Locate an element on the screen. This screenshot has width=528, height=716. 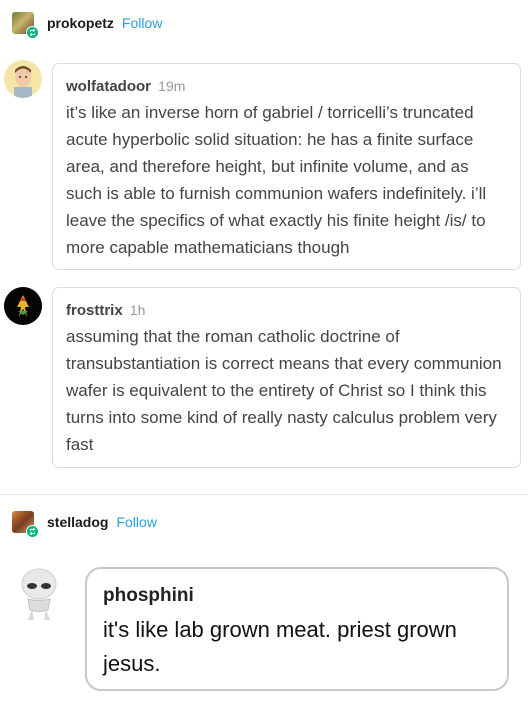
avatar-phosphini is located at coordinates (39, 594).